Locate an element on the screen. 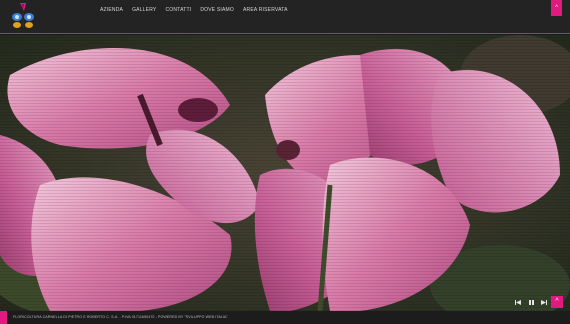  menu-toggle-button: ^ is located at coordinates (556, 8).